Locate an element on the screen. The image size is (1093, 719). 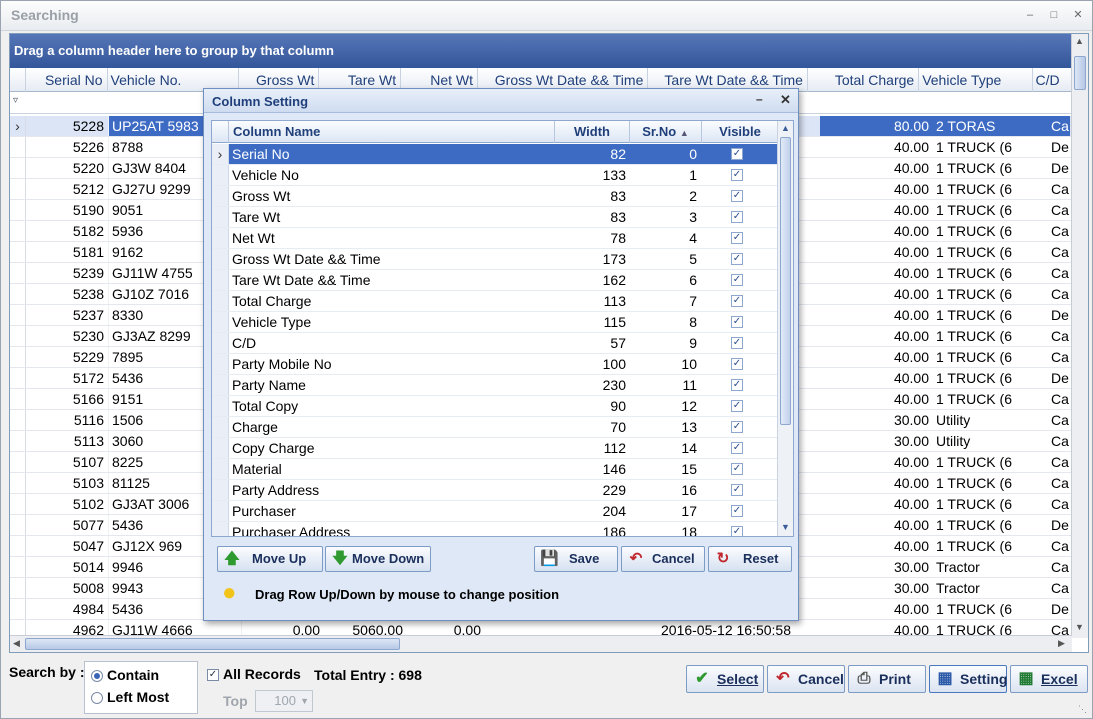
cell-sr-no: 5 is located at coordinates (666, 259).